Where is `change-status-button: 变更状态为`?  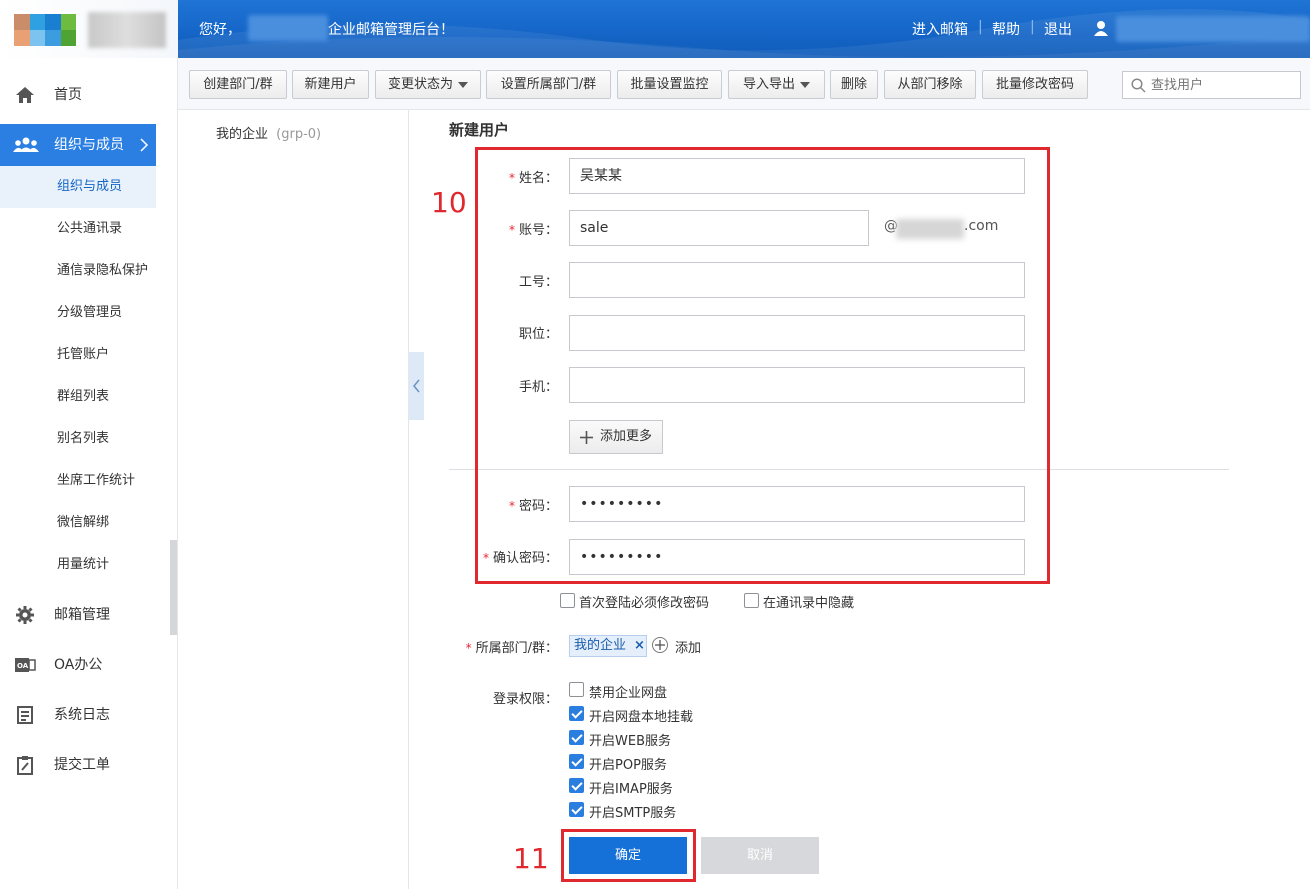 change-status-button: 变更状态为 is located at coordinates (428, 84).